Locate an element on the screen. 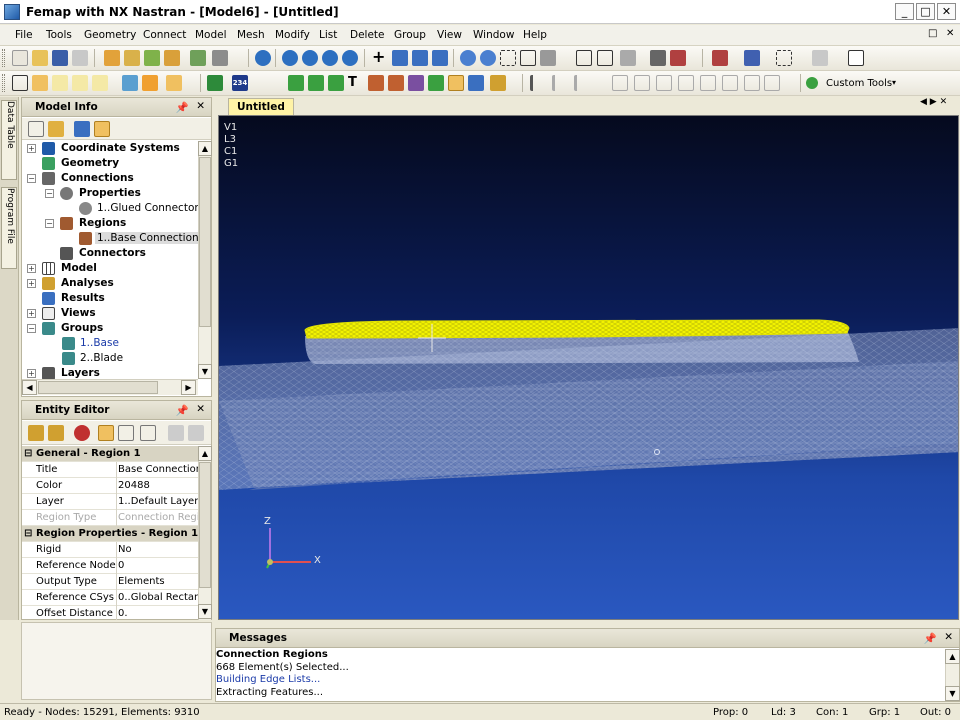 The width and height of the screenshot is (960, 720). property-row: Reference Node 0 is located at coordinates (110, 566).